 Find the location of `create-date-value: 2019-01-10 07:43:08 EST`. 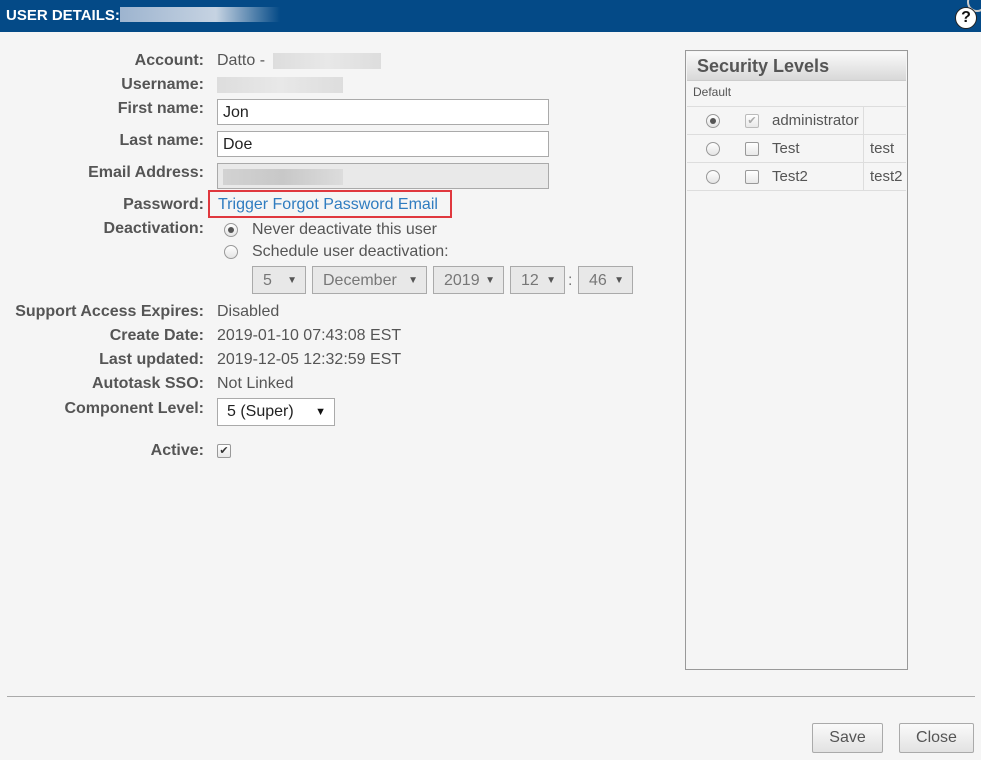

create-date-value: 2019-01-10 07:43:08 EST is located at coordinates (309, 335).